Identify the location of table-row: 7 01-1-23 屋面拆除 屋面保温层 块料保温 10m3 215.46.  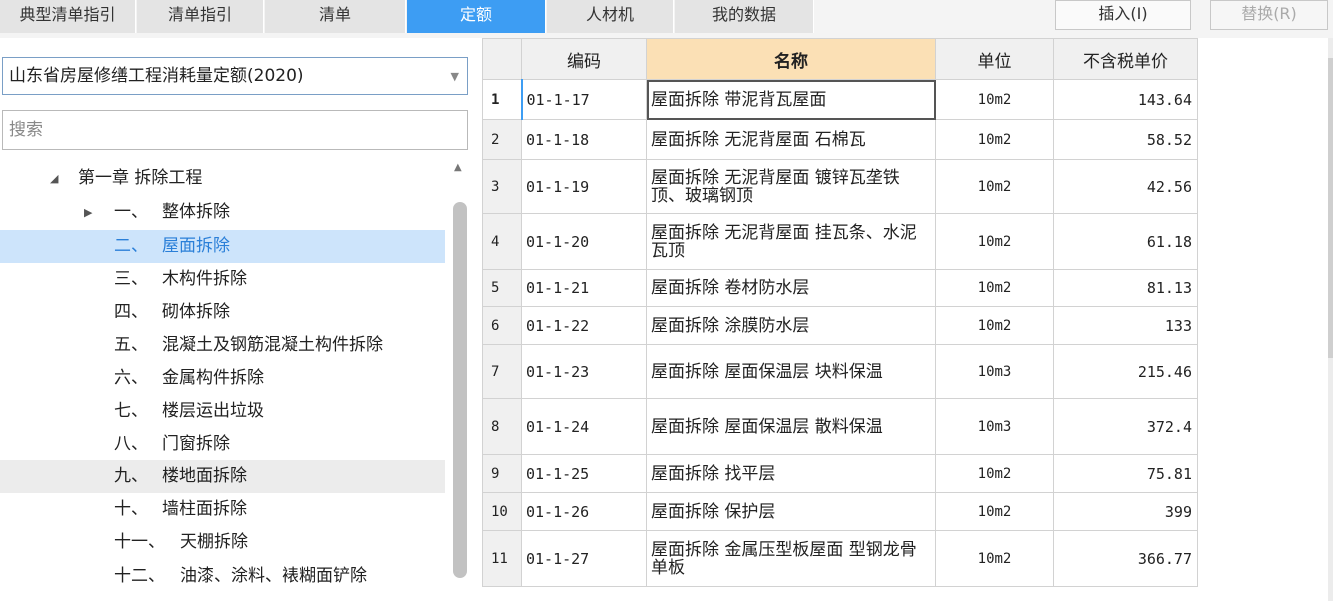
(840, 371).